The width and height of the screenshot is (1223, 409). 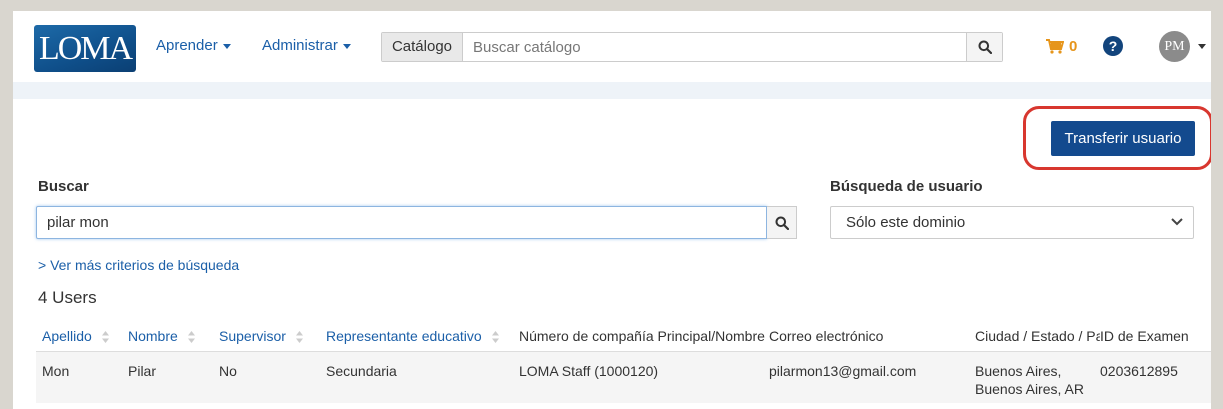 I want to click on catalog-label: Catálogo, so click(x=422, y=47).